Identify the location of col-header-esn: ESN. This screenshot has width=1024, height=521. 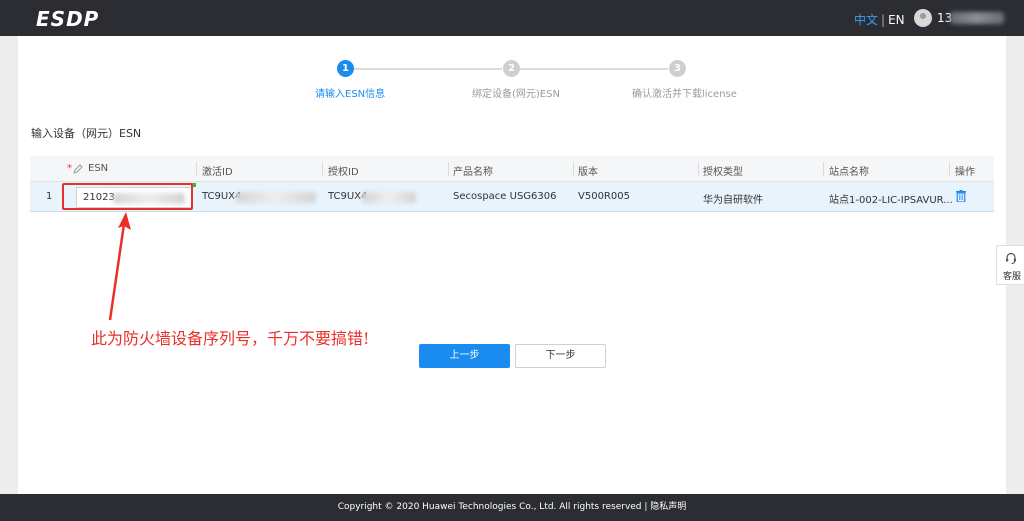
(98, 168).